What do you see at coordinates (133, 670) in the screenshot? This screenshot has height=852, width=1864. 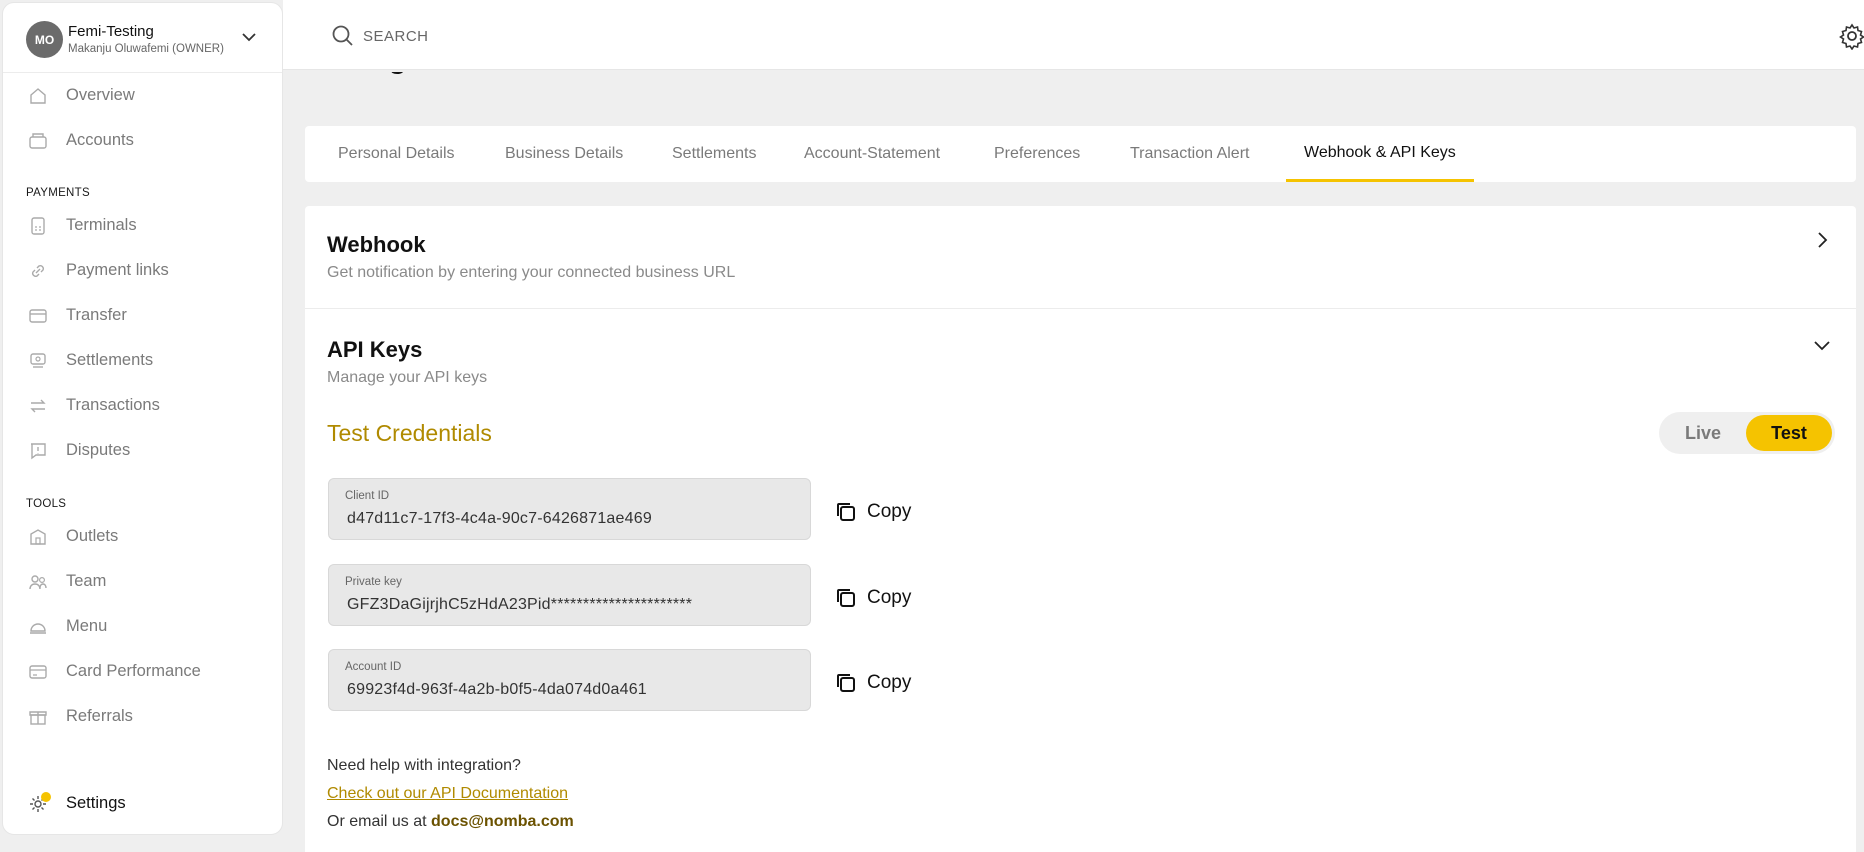 I see `sidebar-item-label: Card Performance` at bounding box center [133, 670].